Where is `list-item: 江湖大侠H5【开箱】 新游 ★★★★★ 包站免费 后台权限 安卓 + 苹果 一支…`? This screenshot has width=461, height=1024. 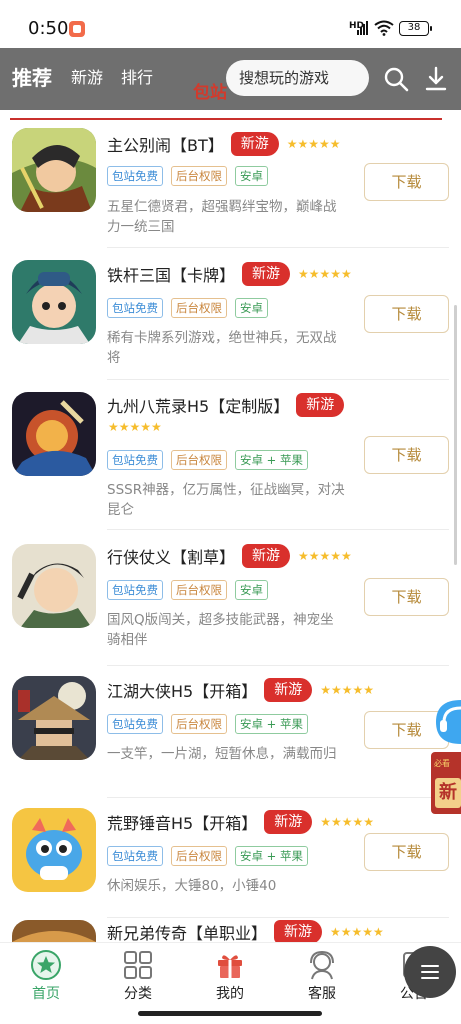
list-item: 江湖大侠H5【开箱】 新游 ★★★★★ 包站免费 后台权限 安卓 + 苹果 一支… is located at coordinates (230, 732).